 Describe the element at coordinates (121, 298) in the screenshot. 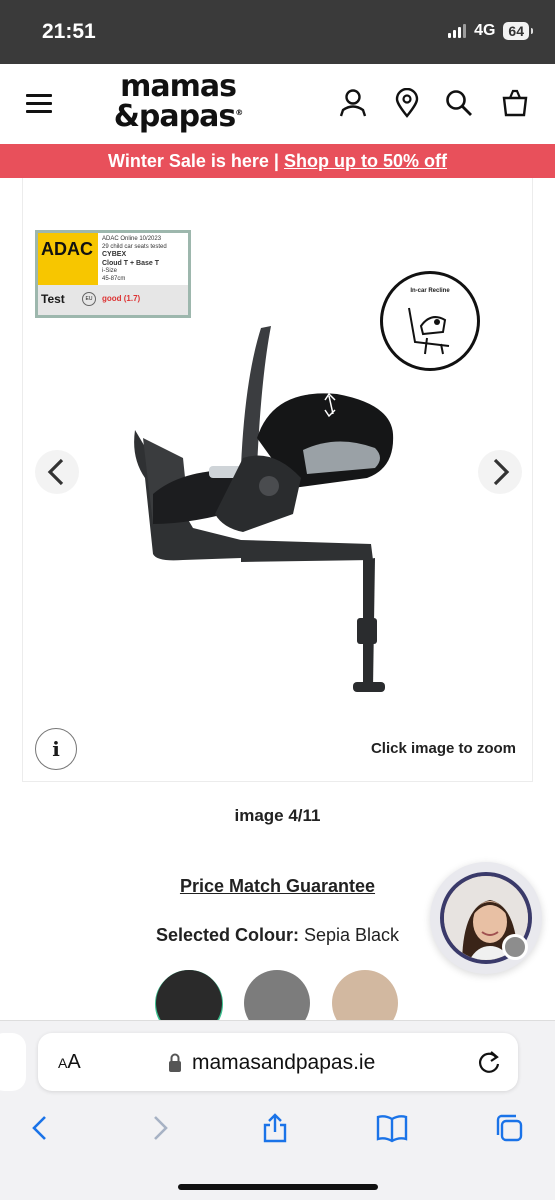

I see `adac-rating: good (1.7)` at that location.